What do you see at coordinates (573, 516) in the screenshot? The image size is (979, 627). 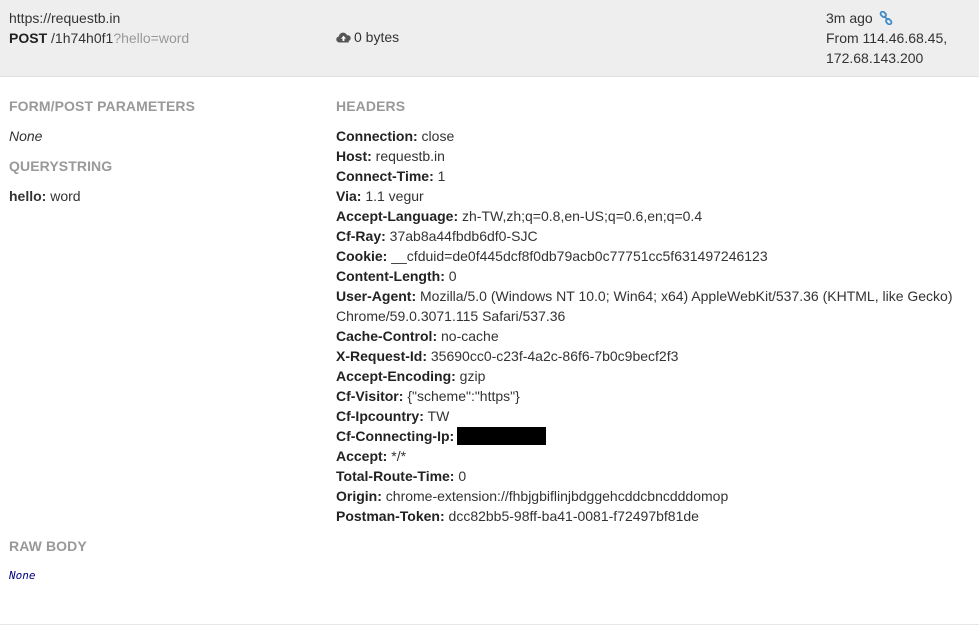 I see `header-value: dcc82bb5-98ff-ba41-0081-f72497bf81de` at bounding box center [573, 516].